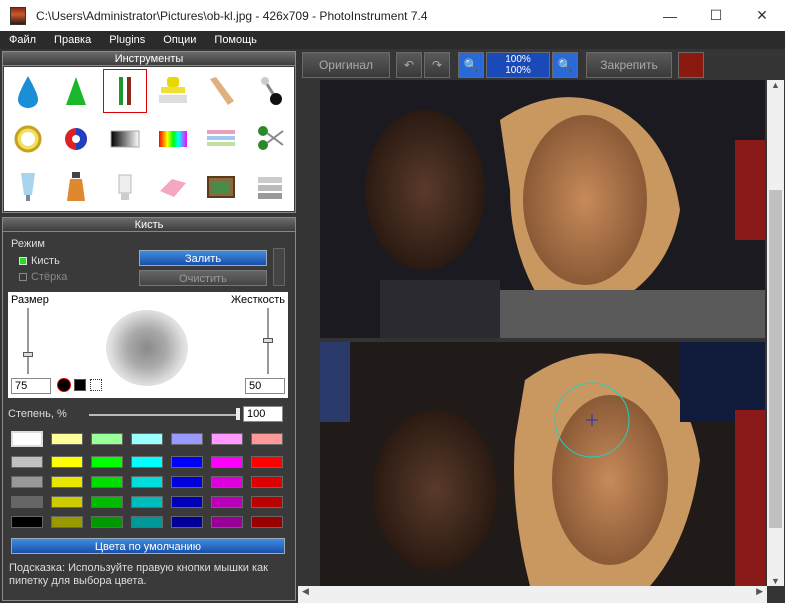  Describe the element at coordinates (203, 278) in the screenshot. I see `clear-button: Очистить` at that location.